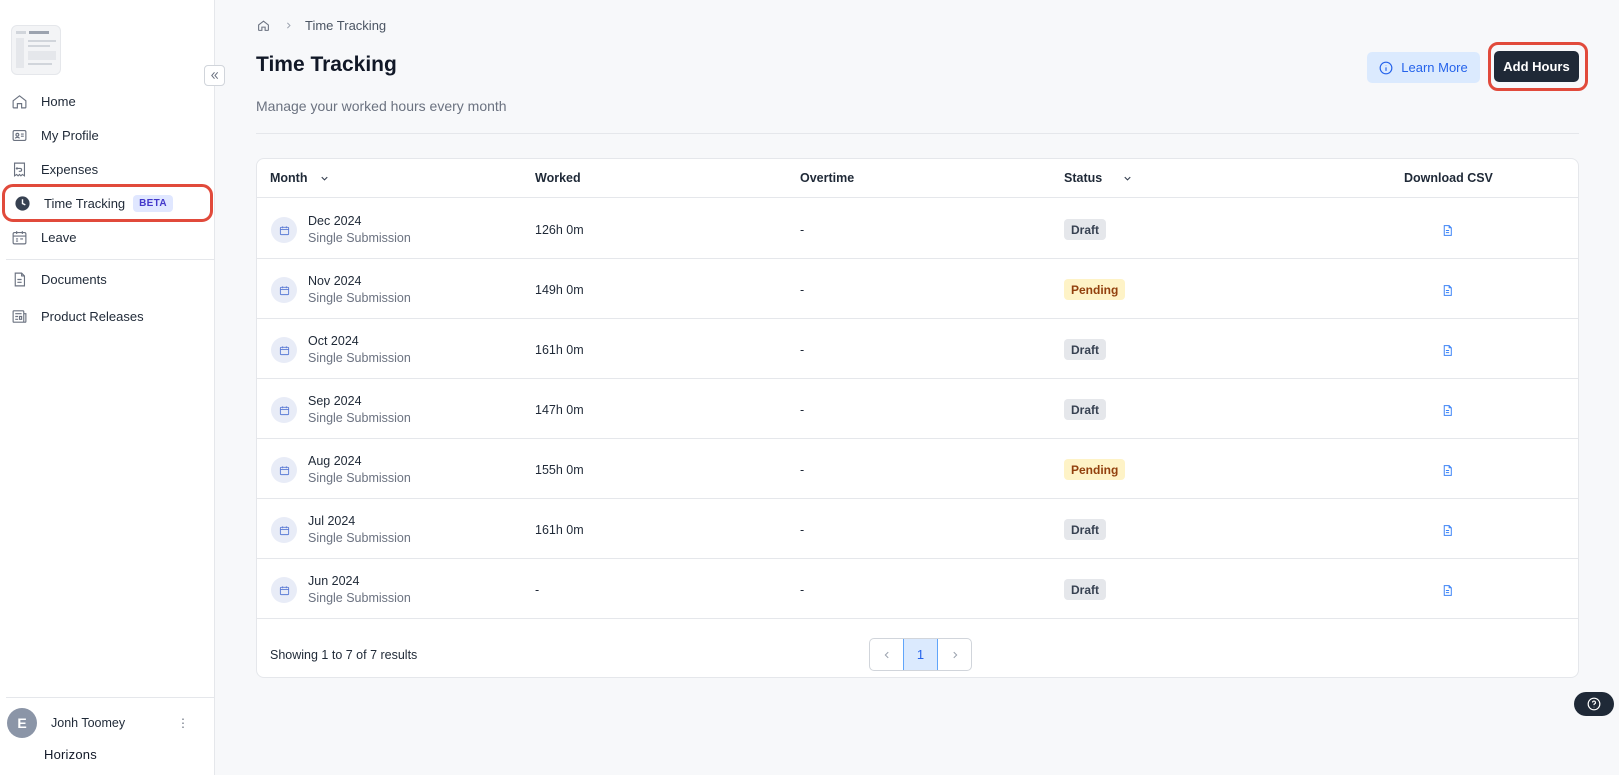  Describe the element at coordinates (559, 470) in the screenshot. I see `worked-hours: 155h 0m` at that location.